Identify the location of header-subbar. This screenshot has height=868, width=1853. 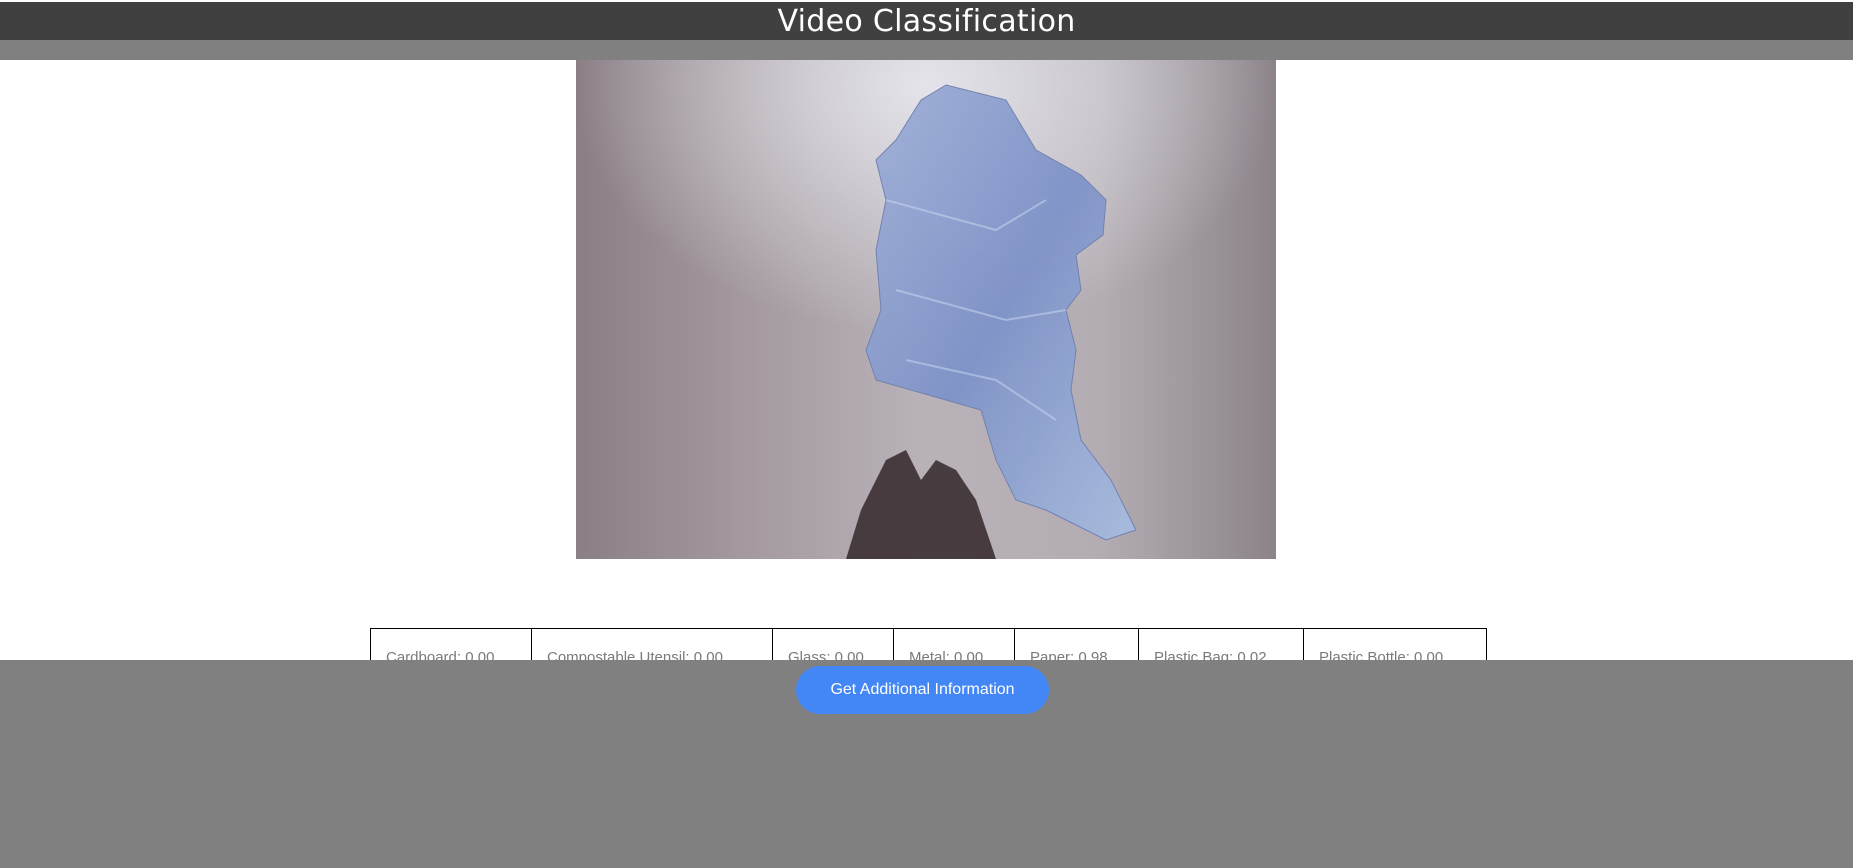
(926, 50).